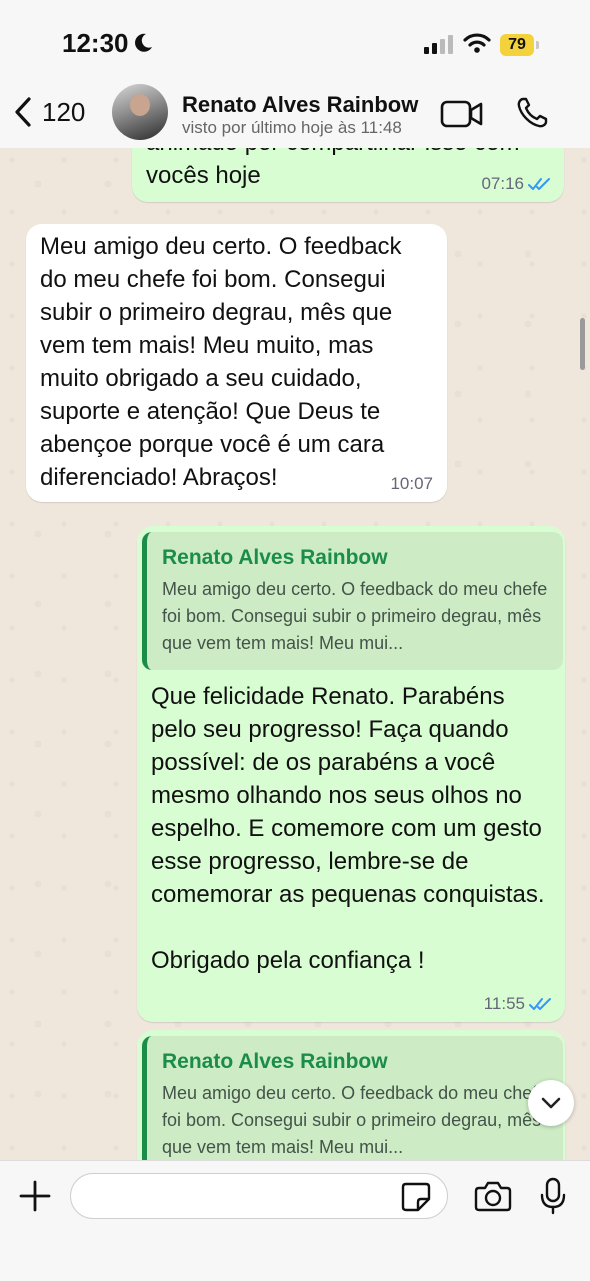 The height and width of the screenshot is (1281, 590). Describe the element at coordinates (462, 114) in the screenshot. I see `video-call-icon` at that location.